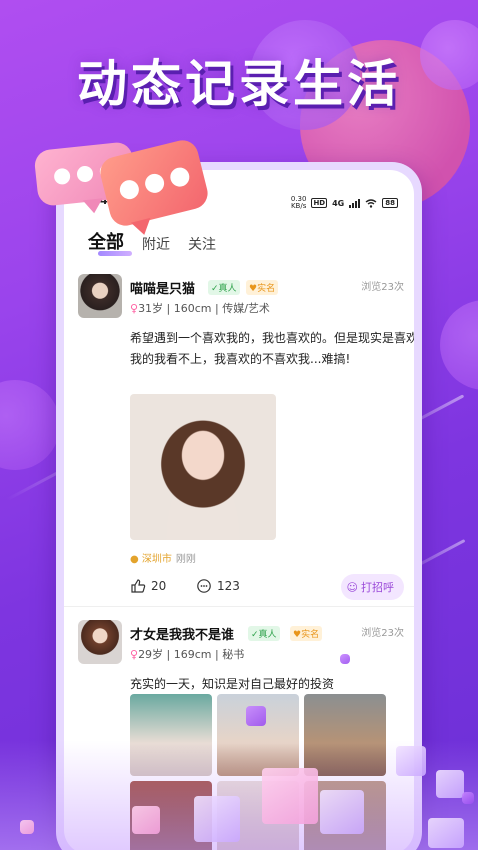 The image size is (478, 850). Describe the element at coordinates (239, 606) in the screenshot. I see `post-divider` at that location.